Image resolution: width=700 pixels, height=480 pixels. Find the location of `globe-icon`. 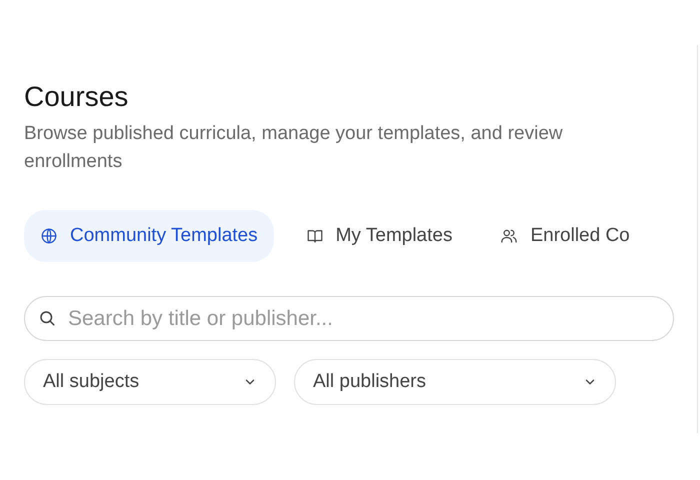

globe-icon is located at coordinates (49, 235).